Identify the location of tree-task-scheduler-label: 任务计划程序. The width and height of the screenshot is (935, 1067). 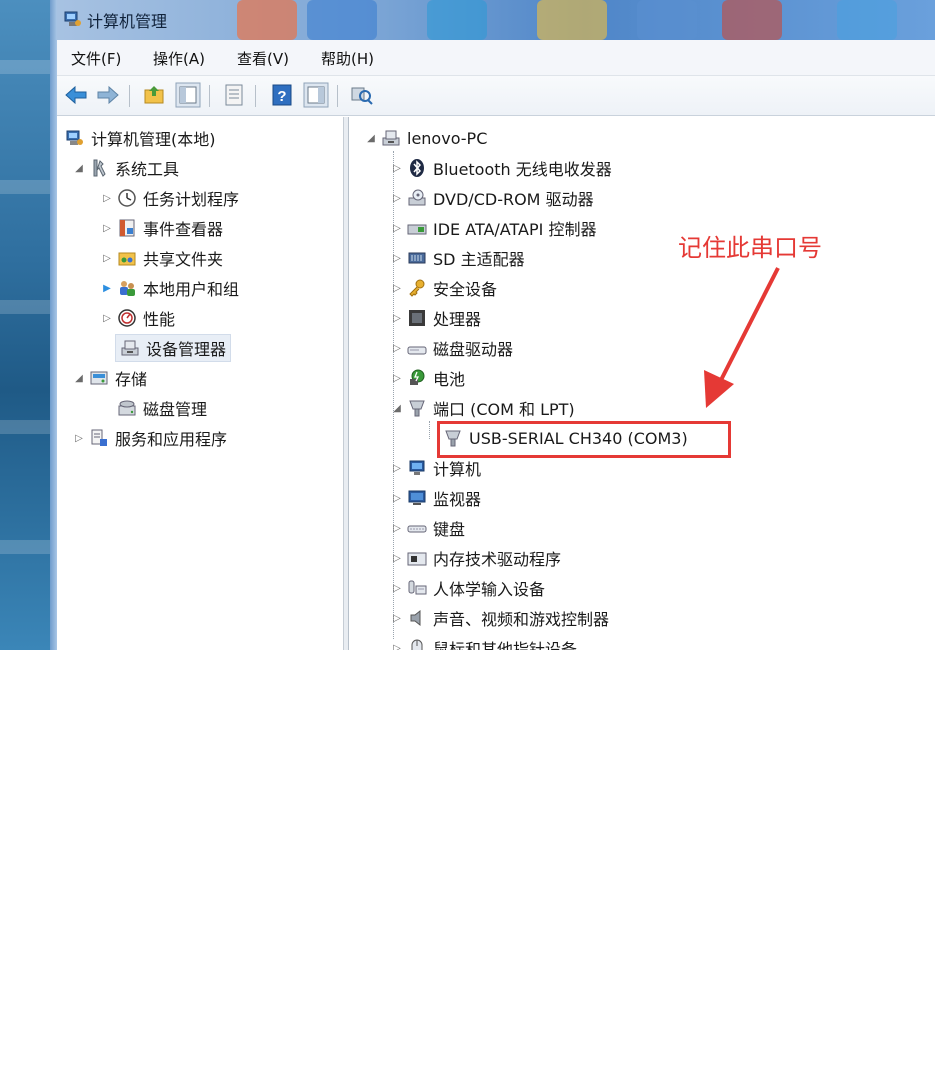
(191, 199).